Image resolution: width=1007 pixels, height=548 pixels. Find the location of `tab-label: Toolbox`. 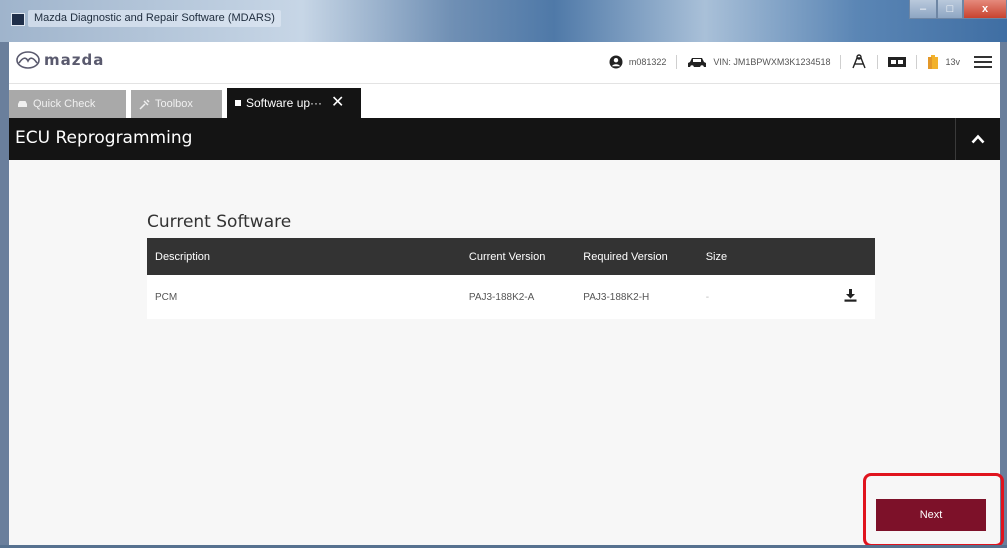

tab-label: Toolbox is located at coordinates (174, 104).